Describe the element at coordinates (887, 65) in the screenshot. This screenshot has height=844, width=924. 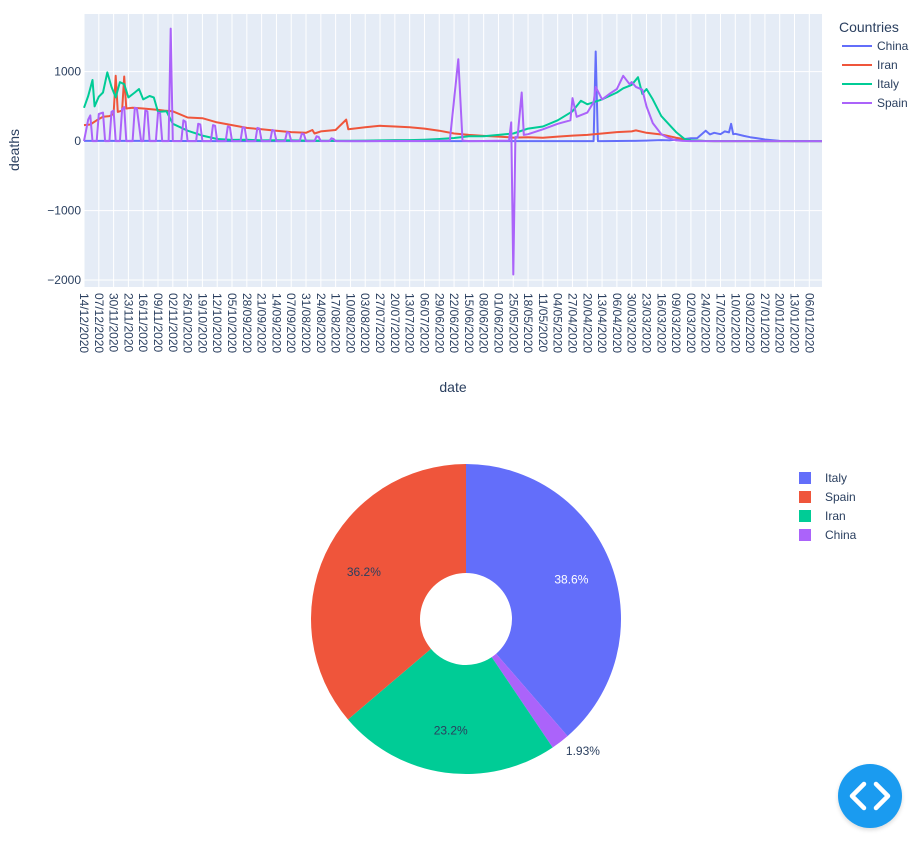
I see `legend-label: Iran` at that location.